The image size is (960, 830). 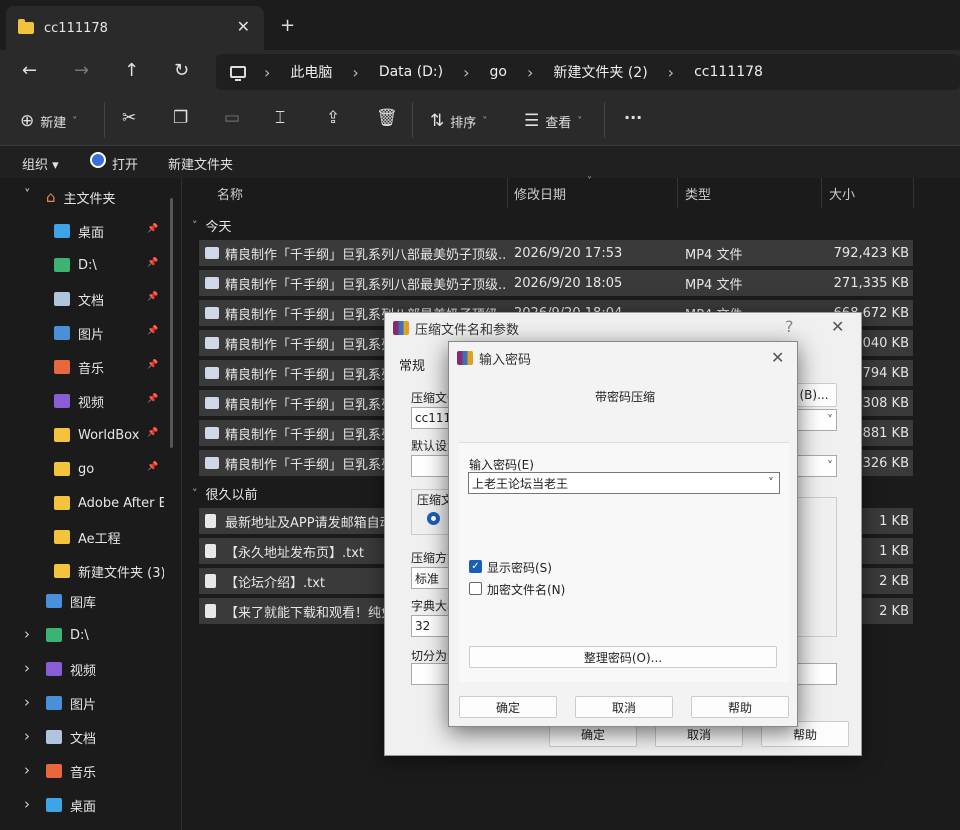 I want to click on tab-cc111178: cc111178 ✕, so click(x=135, y=28).